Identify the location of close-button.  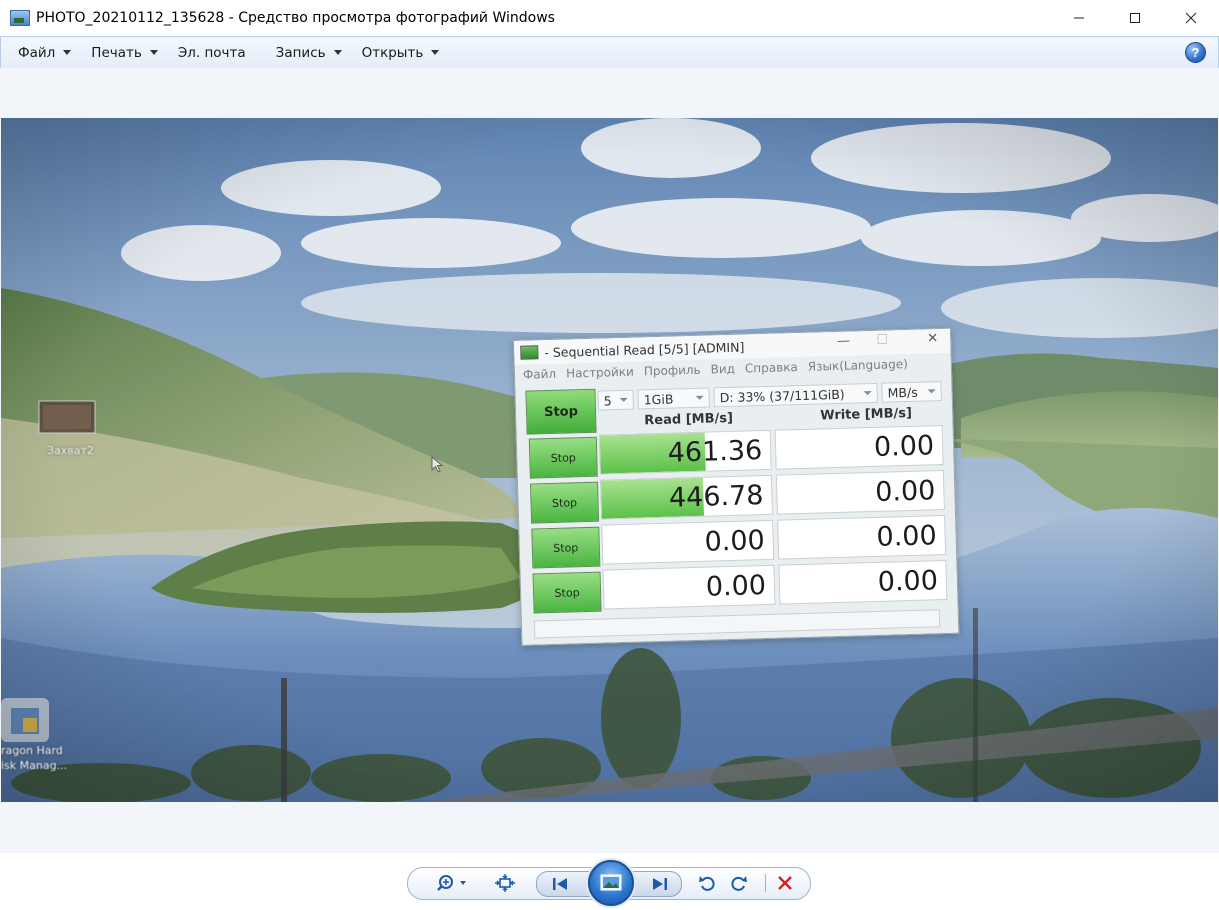
(1191, 18).